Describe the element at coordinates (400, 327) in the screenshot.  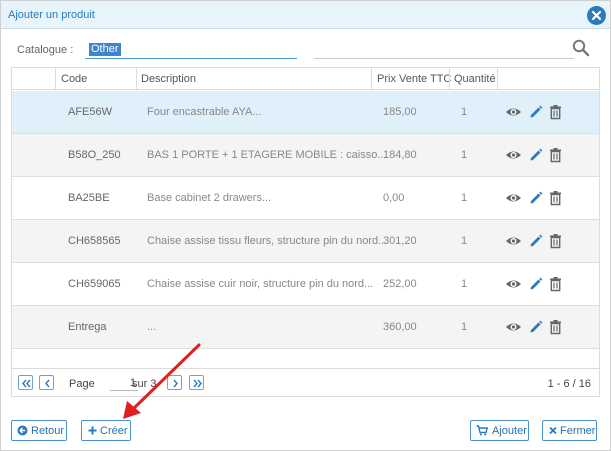
I see `row-price: 360,00` at that location.